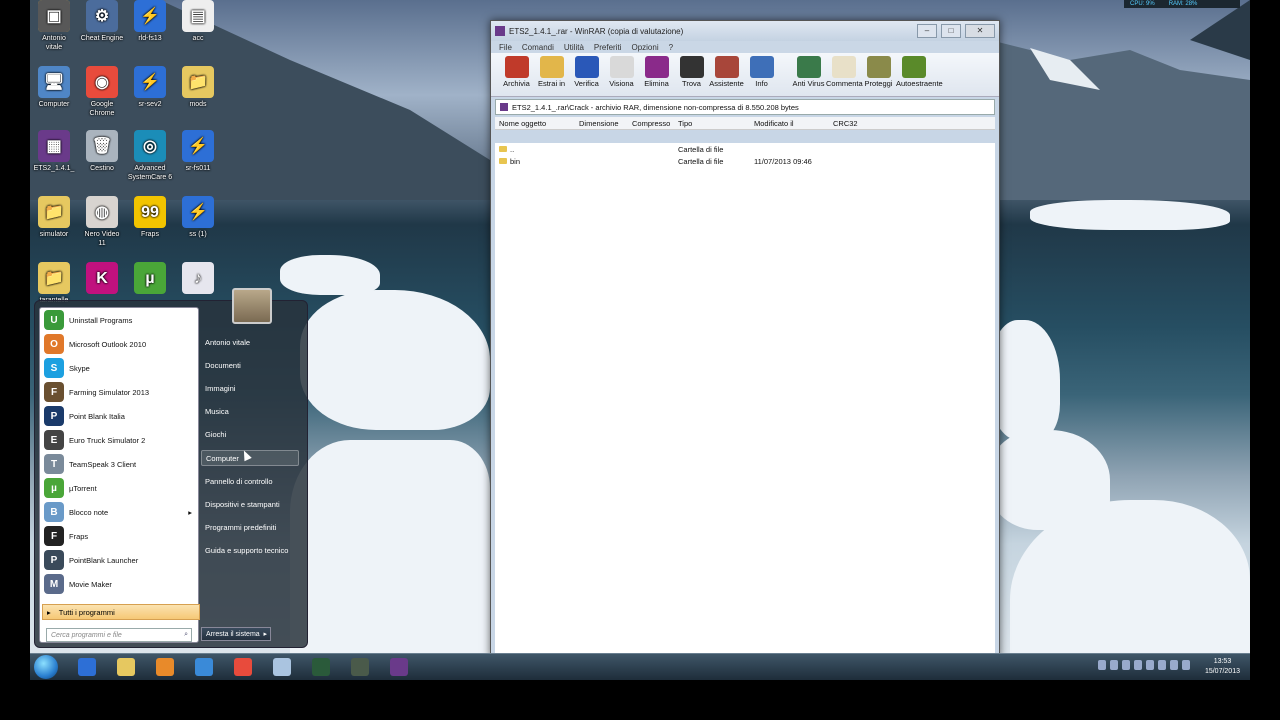 The image size is (1280, 720). Describe the element at coordinates (150, 212) in the screenshot. I see `desktop-icon-image: 99` at that location.